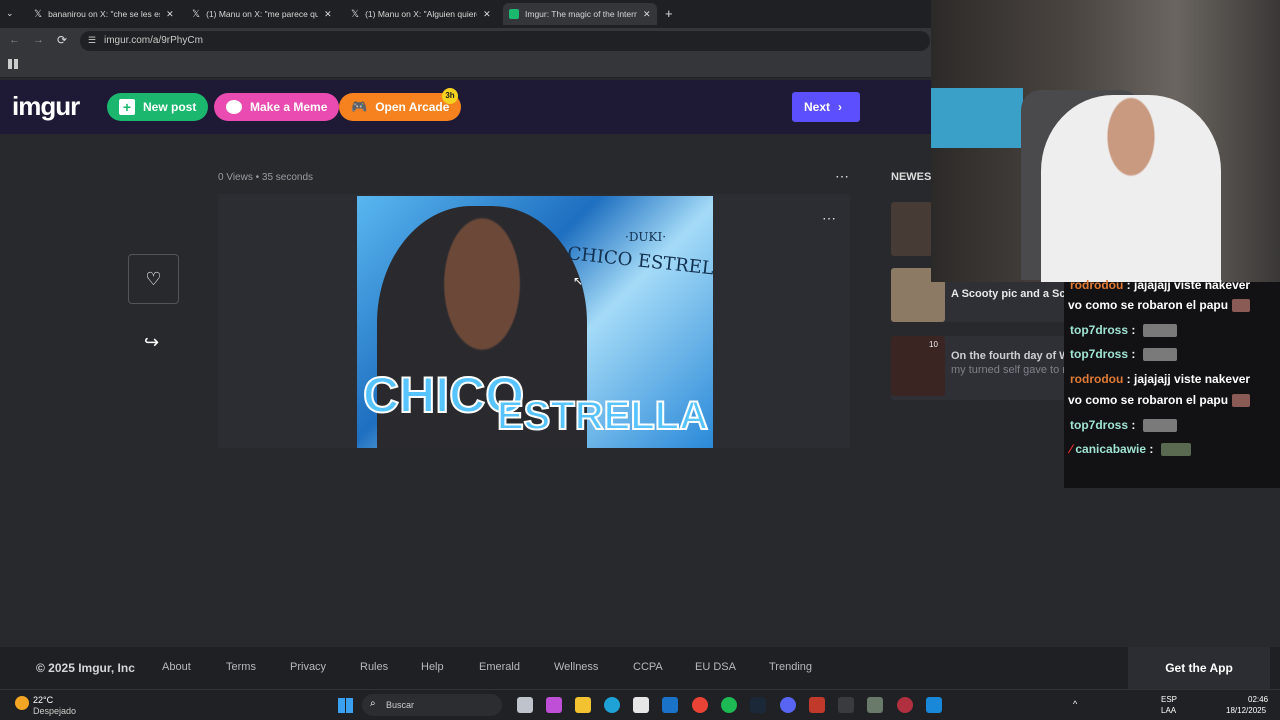 This screenshot has height=720, width=1280. Describe the element at coordinates (788, 705) in the screenshot. I see `discord-icon` at that location.